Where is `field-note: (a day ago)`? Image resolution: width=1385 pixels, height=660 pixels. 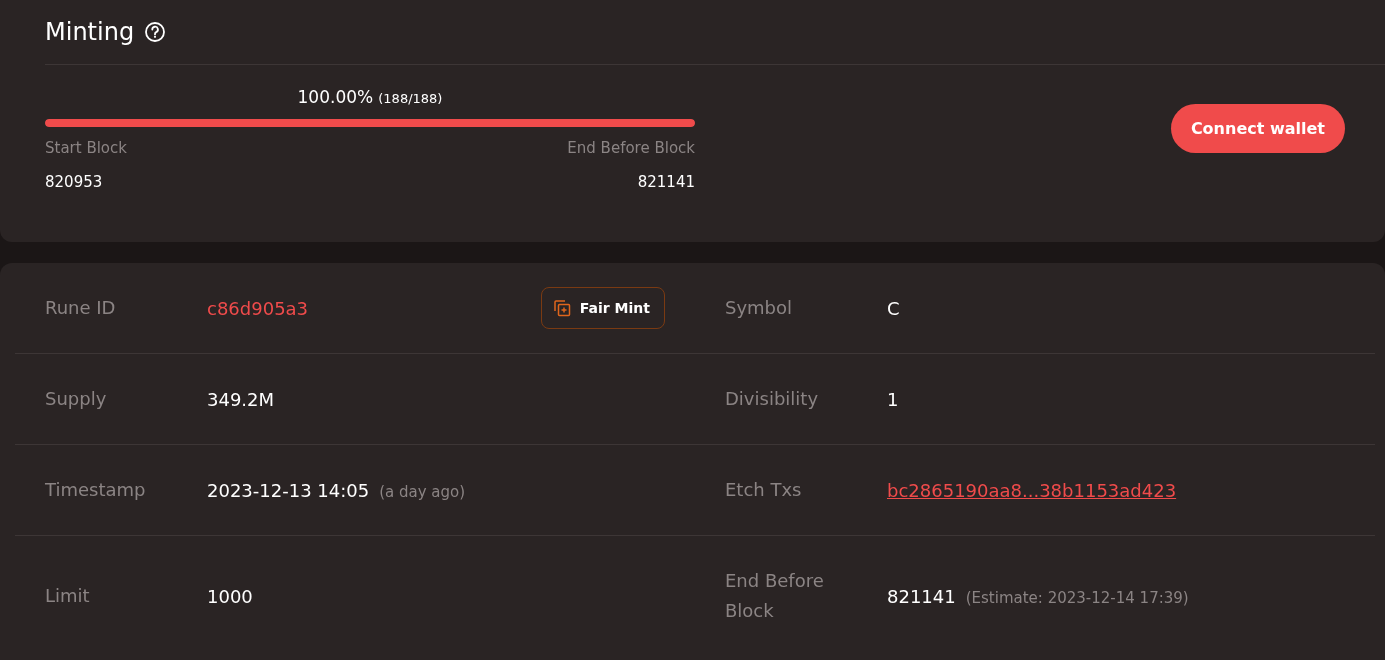 field-note: (a day ago) is located at coordinates (422, 491).